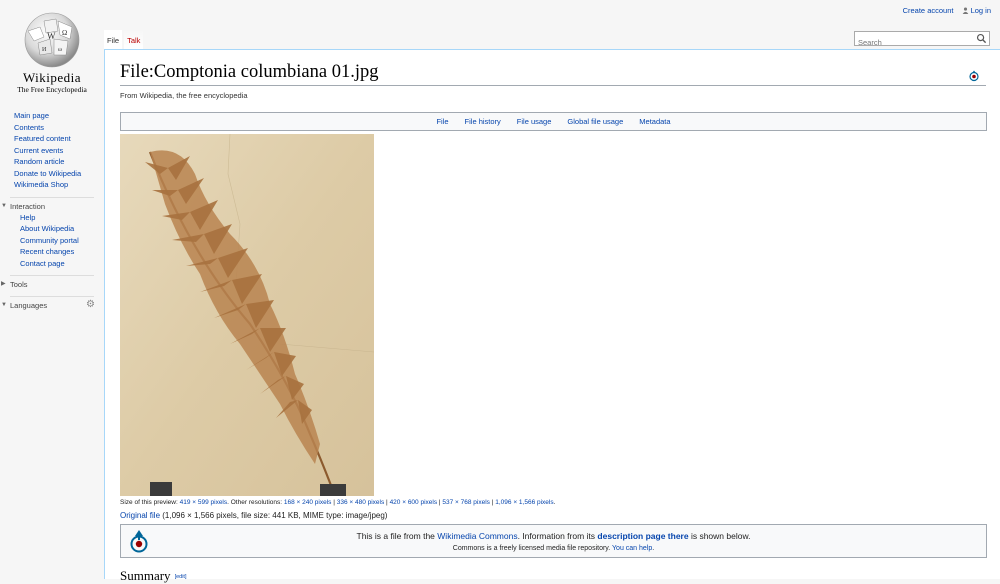  Describe the element at coordinates (554, 502) in the screenshot. I see `preview-suffix: .` at that location.